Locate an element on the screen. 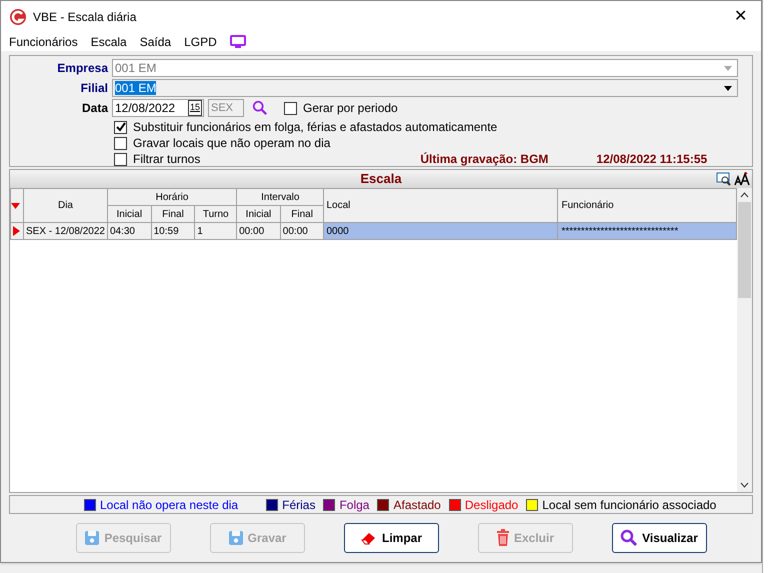  eraser-icon is located at coordinates (369, 538).